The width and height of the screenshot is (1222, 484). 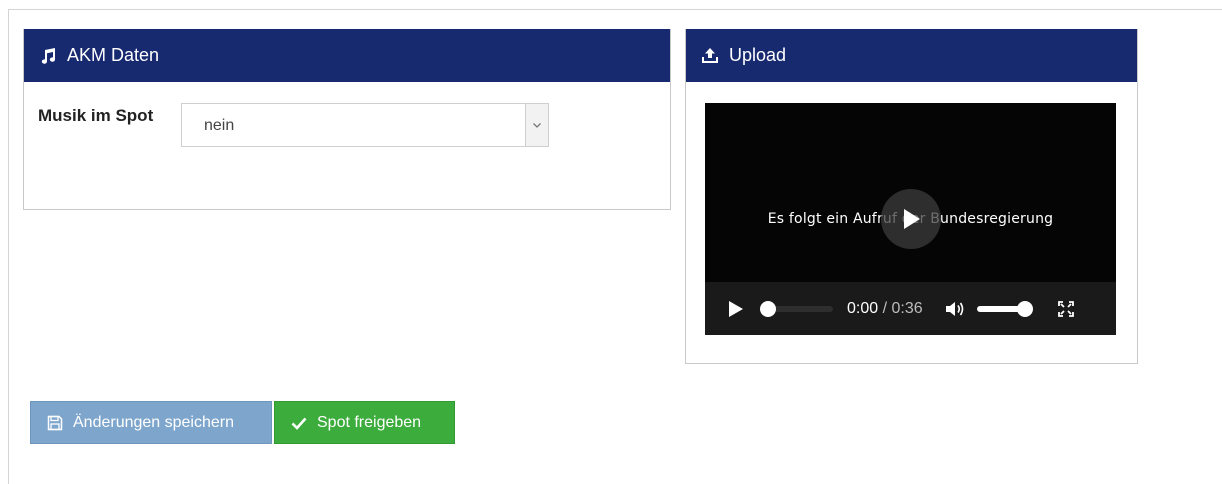 What do you see at coordinates (347, 55) in the screenshot?
I see `akm-panel-header: AKM Daten` at bounding box center [347, 55].